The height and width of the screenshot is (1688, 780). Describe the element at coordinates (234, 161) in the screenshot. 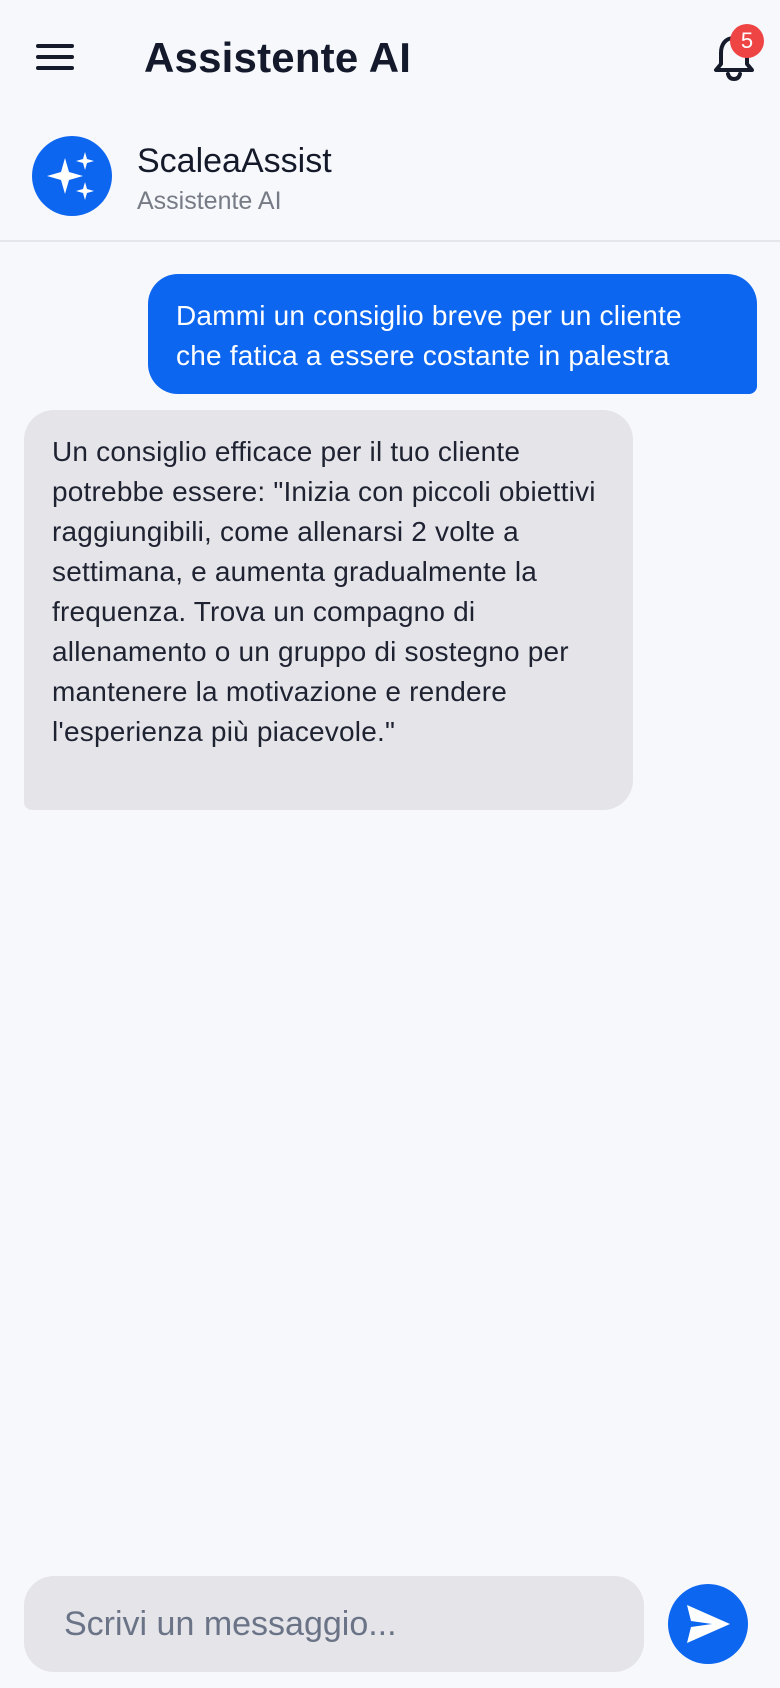

I see `assistant-name: ScaleaAssist` at that location.